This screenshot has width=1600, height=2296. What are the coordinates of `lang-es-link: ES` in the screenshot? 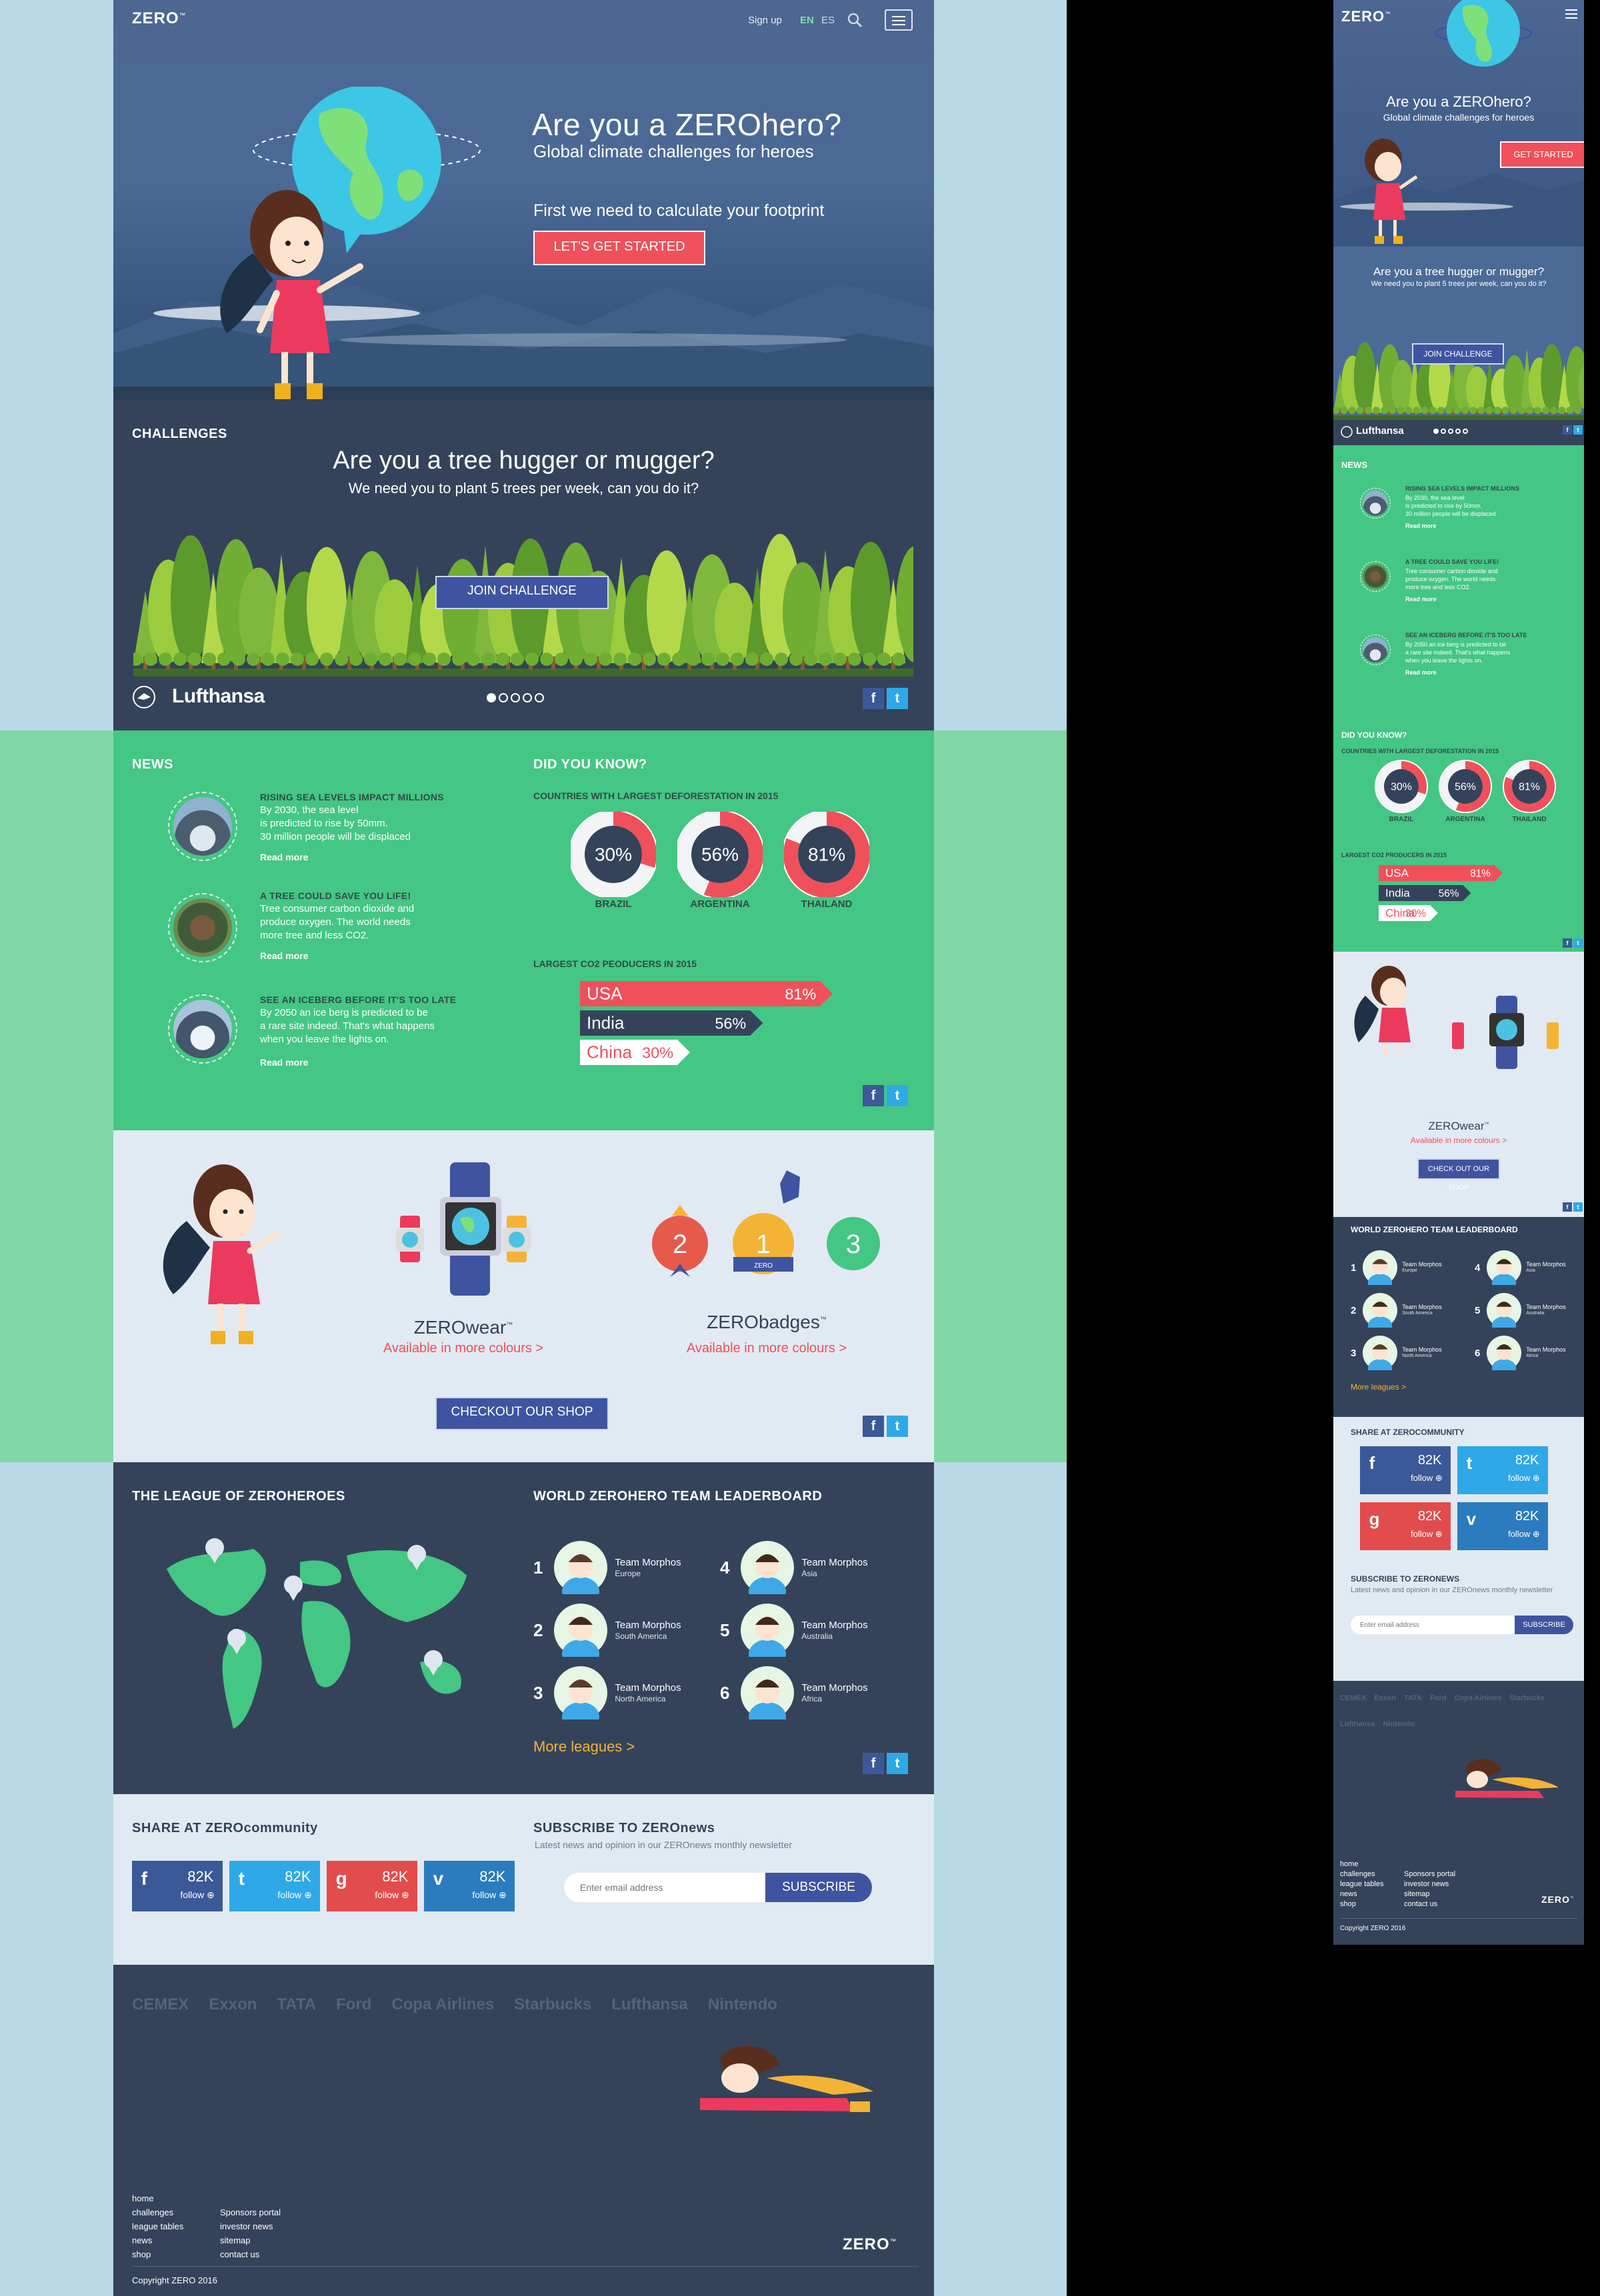 It's located at (828, 20).